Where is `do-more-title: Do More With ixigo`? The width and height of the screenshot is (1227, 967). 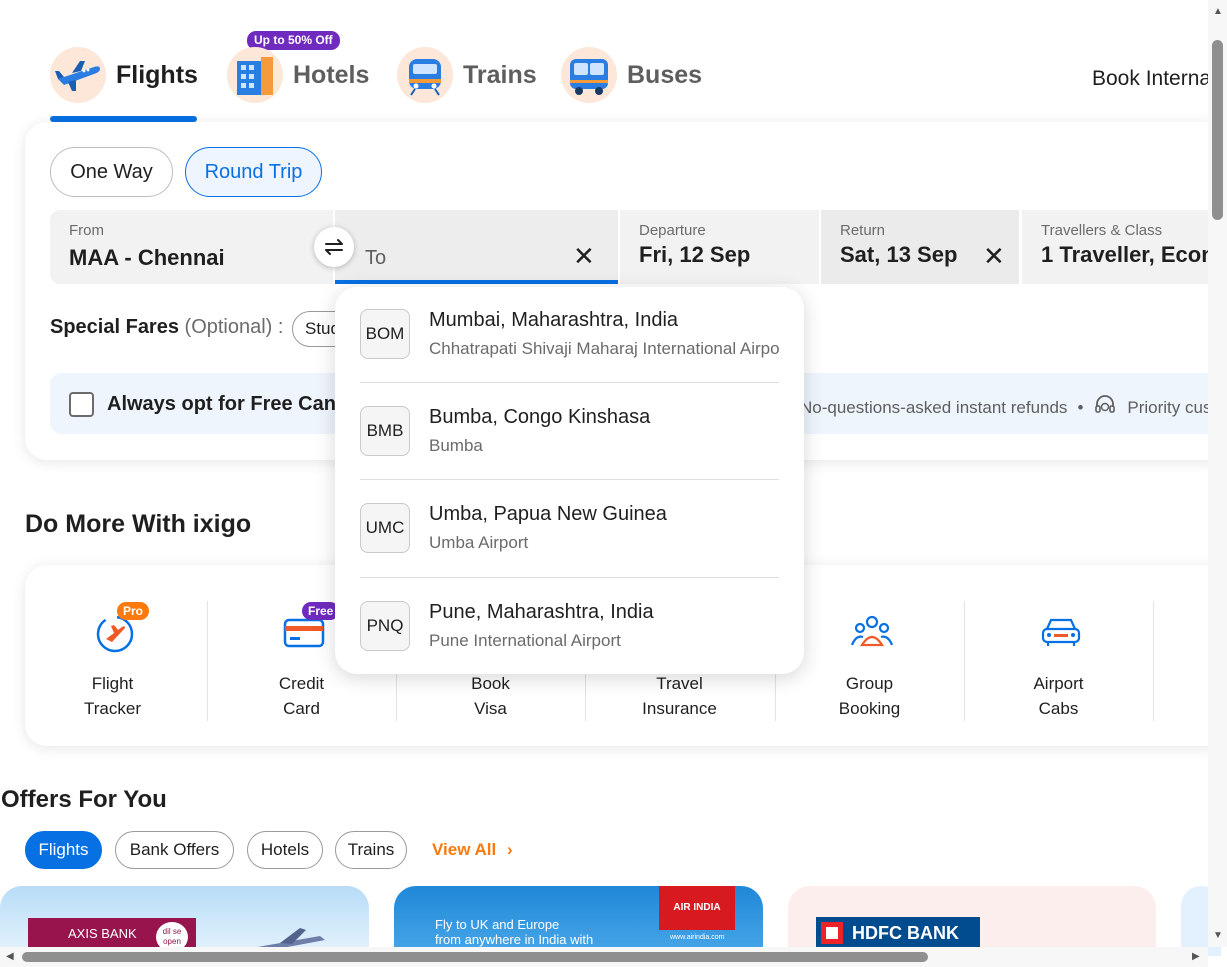
do-more-title: Do More With ixigo is located at coordinates (138, 524).